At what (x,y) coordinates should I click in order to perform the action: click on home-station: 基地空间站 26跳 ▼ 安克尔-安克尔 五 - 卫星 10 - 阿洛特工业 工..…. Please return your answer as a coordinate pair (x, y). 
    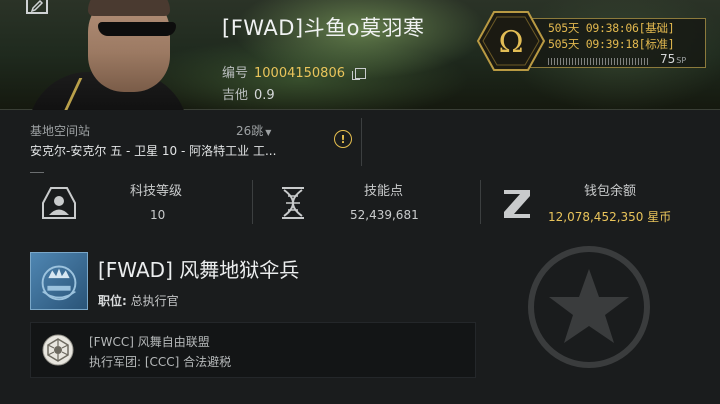
    Looking at the image, I should click on (192, 142).